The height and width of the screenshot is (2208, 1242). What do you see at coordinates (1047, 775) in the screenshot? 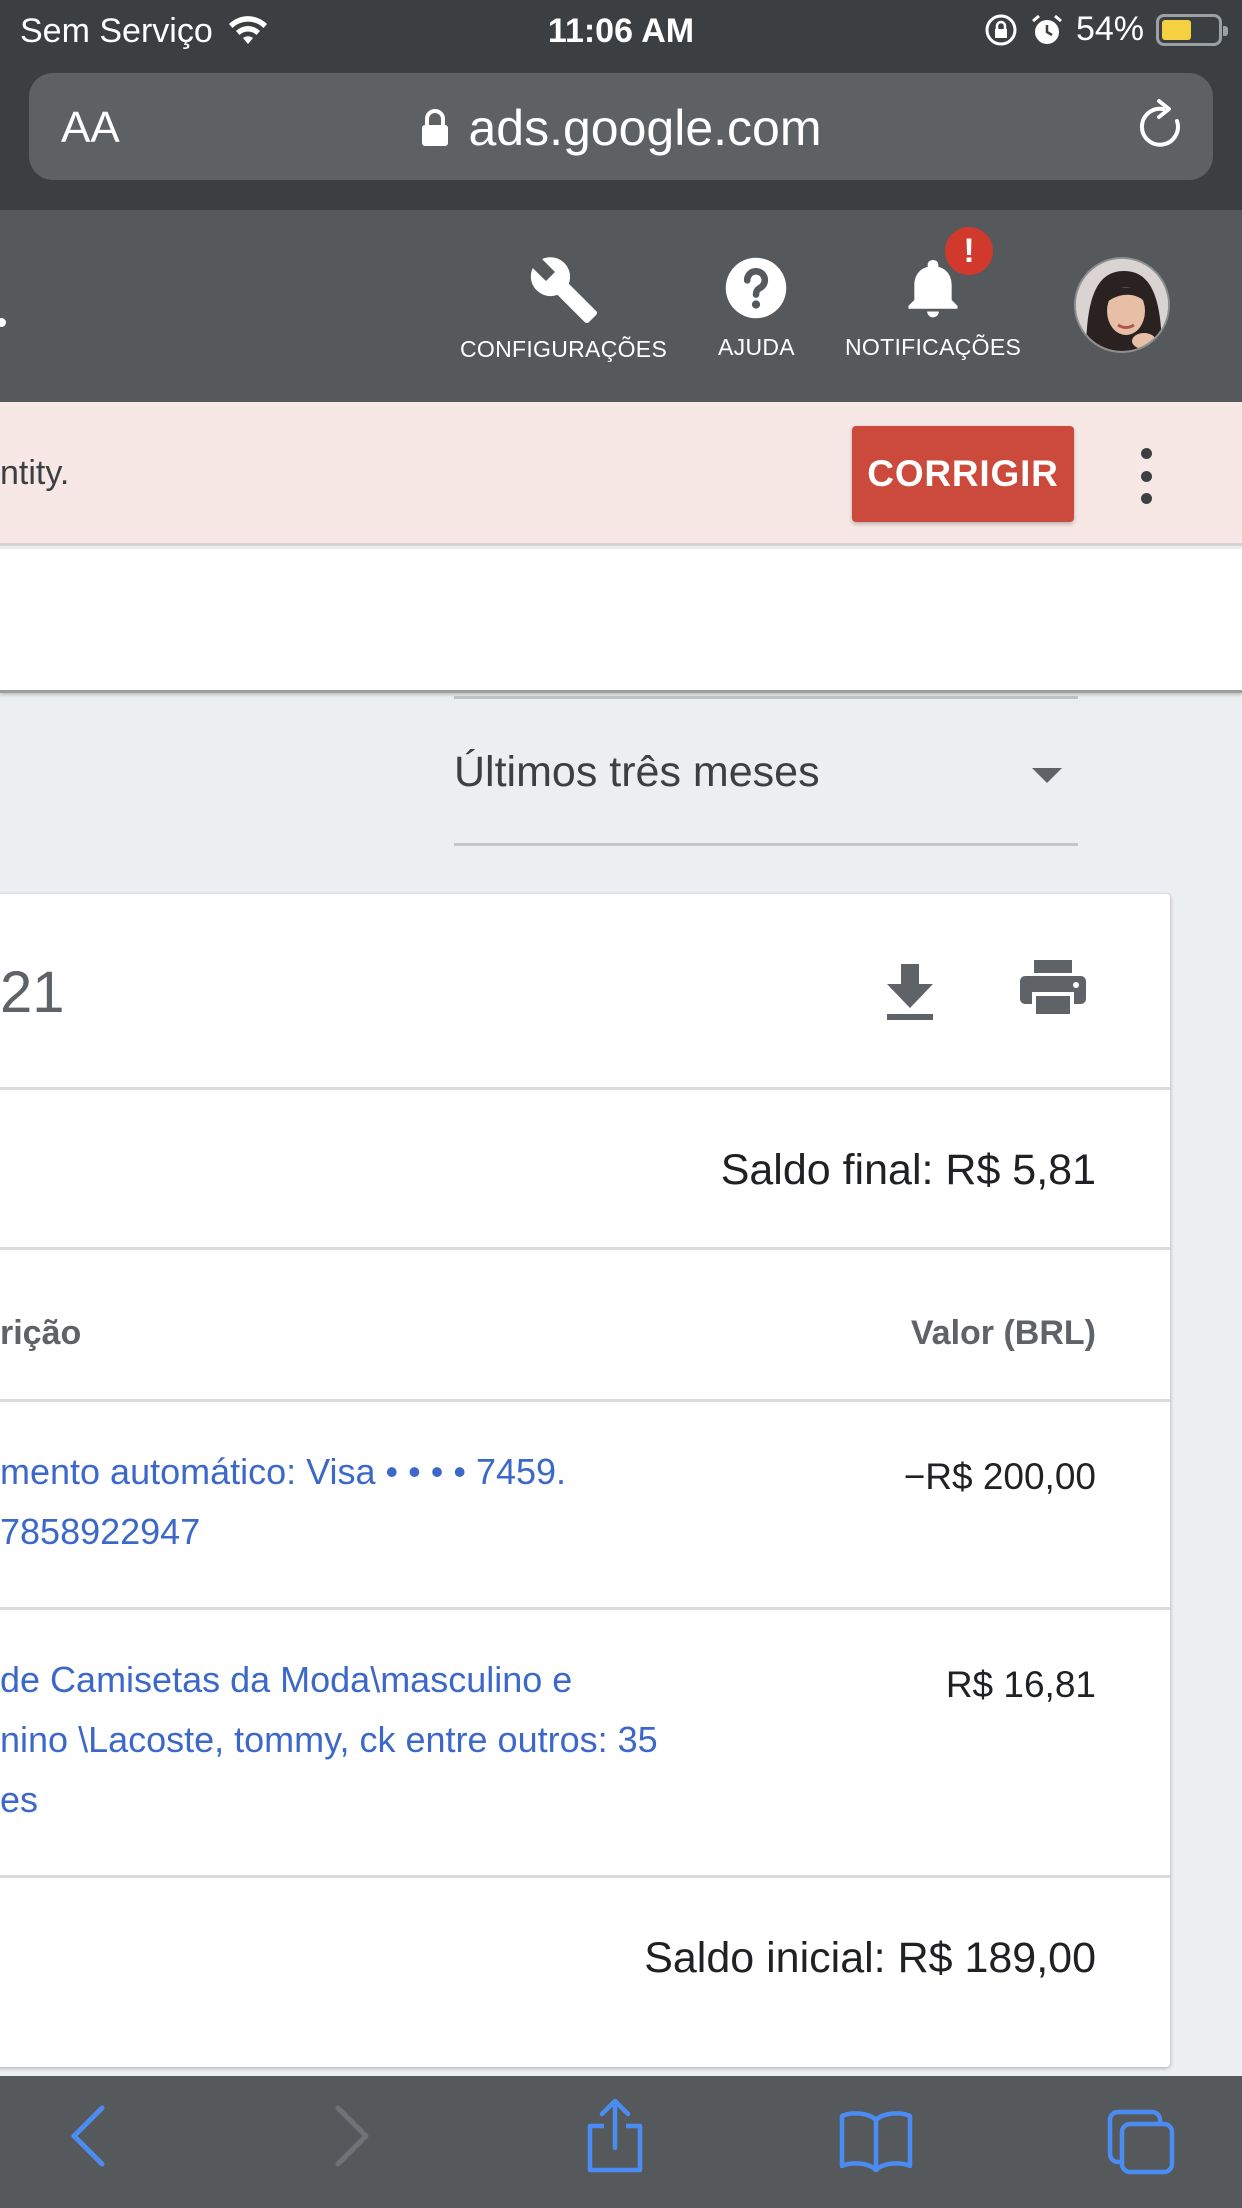
I see `caret-down-icon` at bounding box center [1047, 775].